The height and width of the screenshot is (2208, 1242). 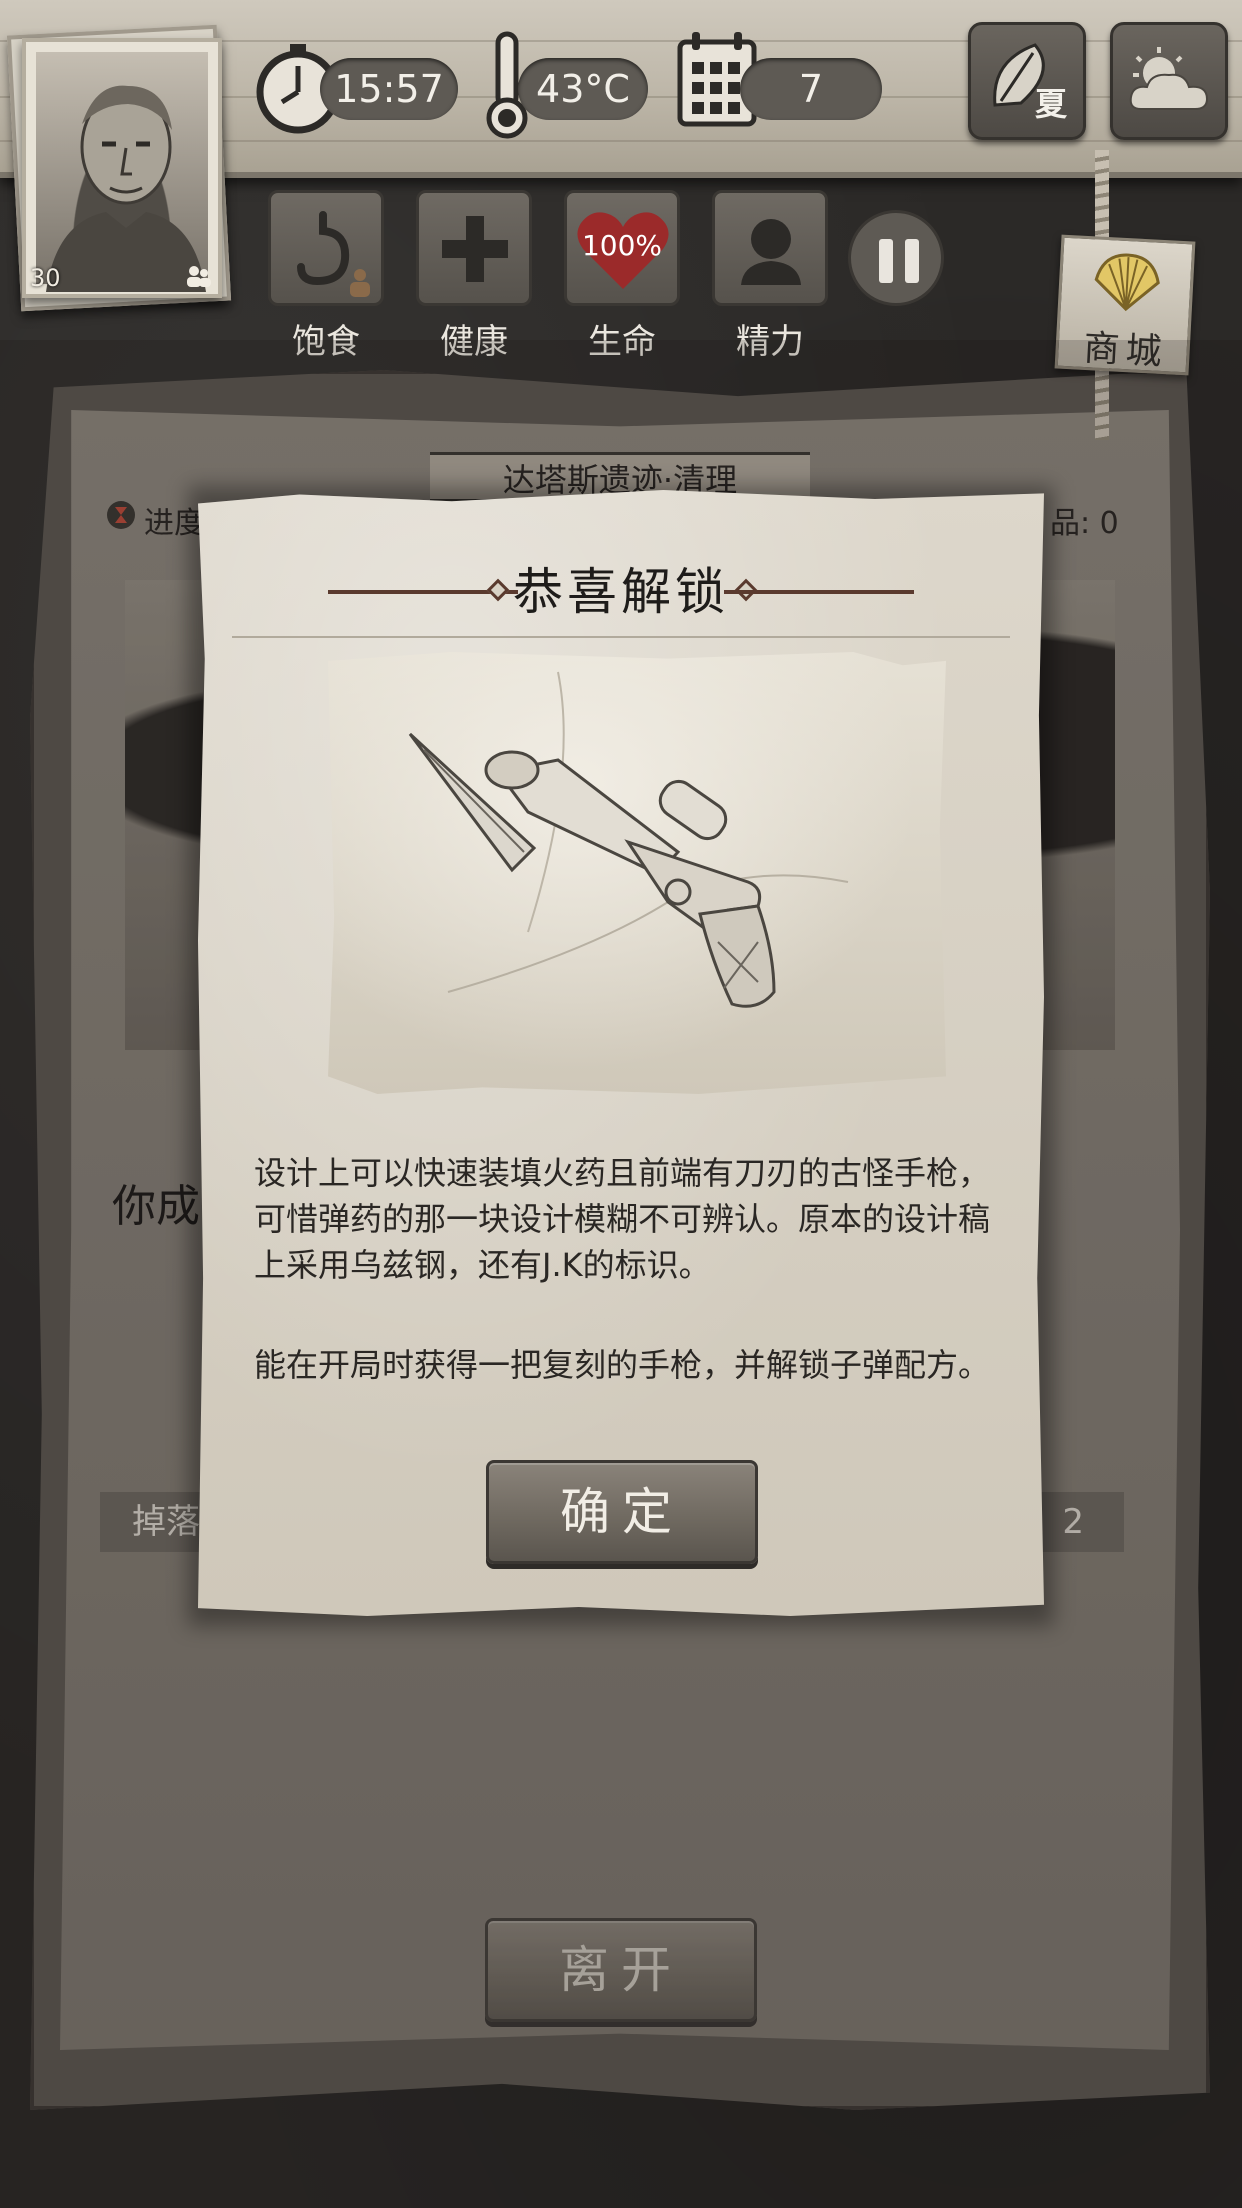 I want to click on dialog-title: 恭喜解锁, so click(x=621, y=592).